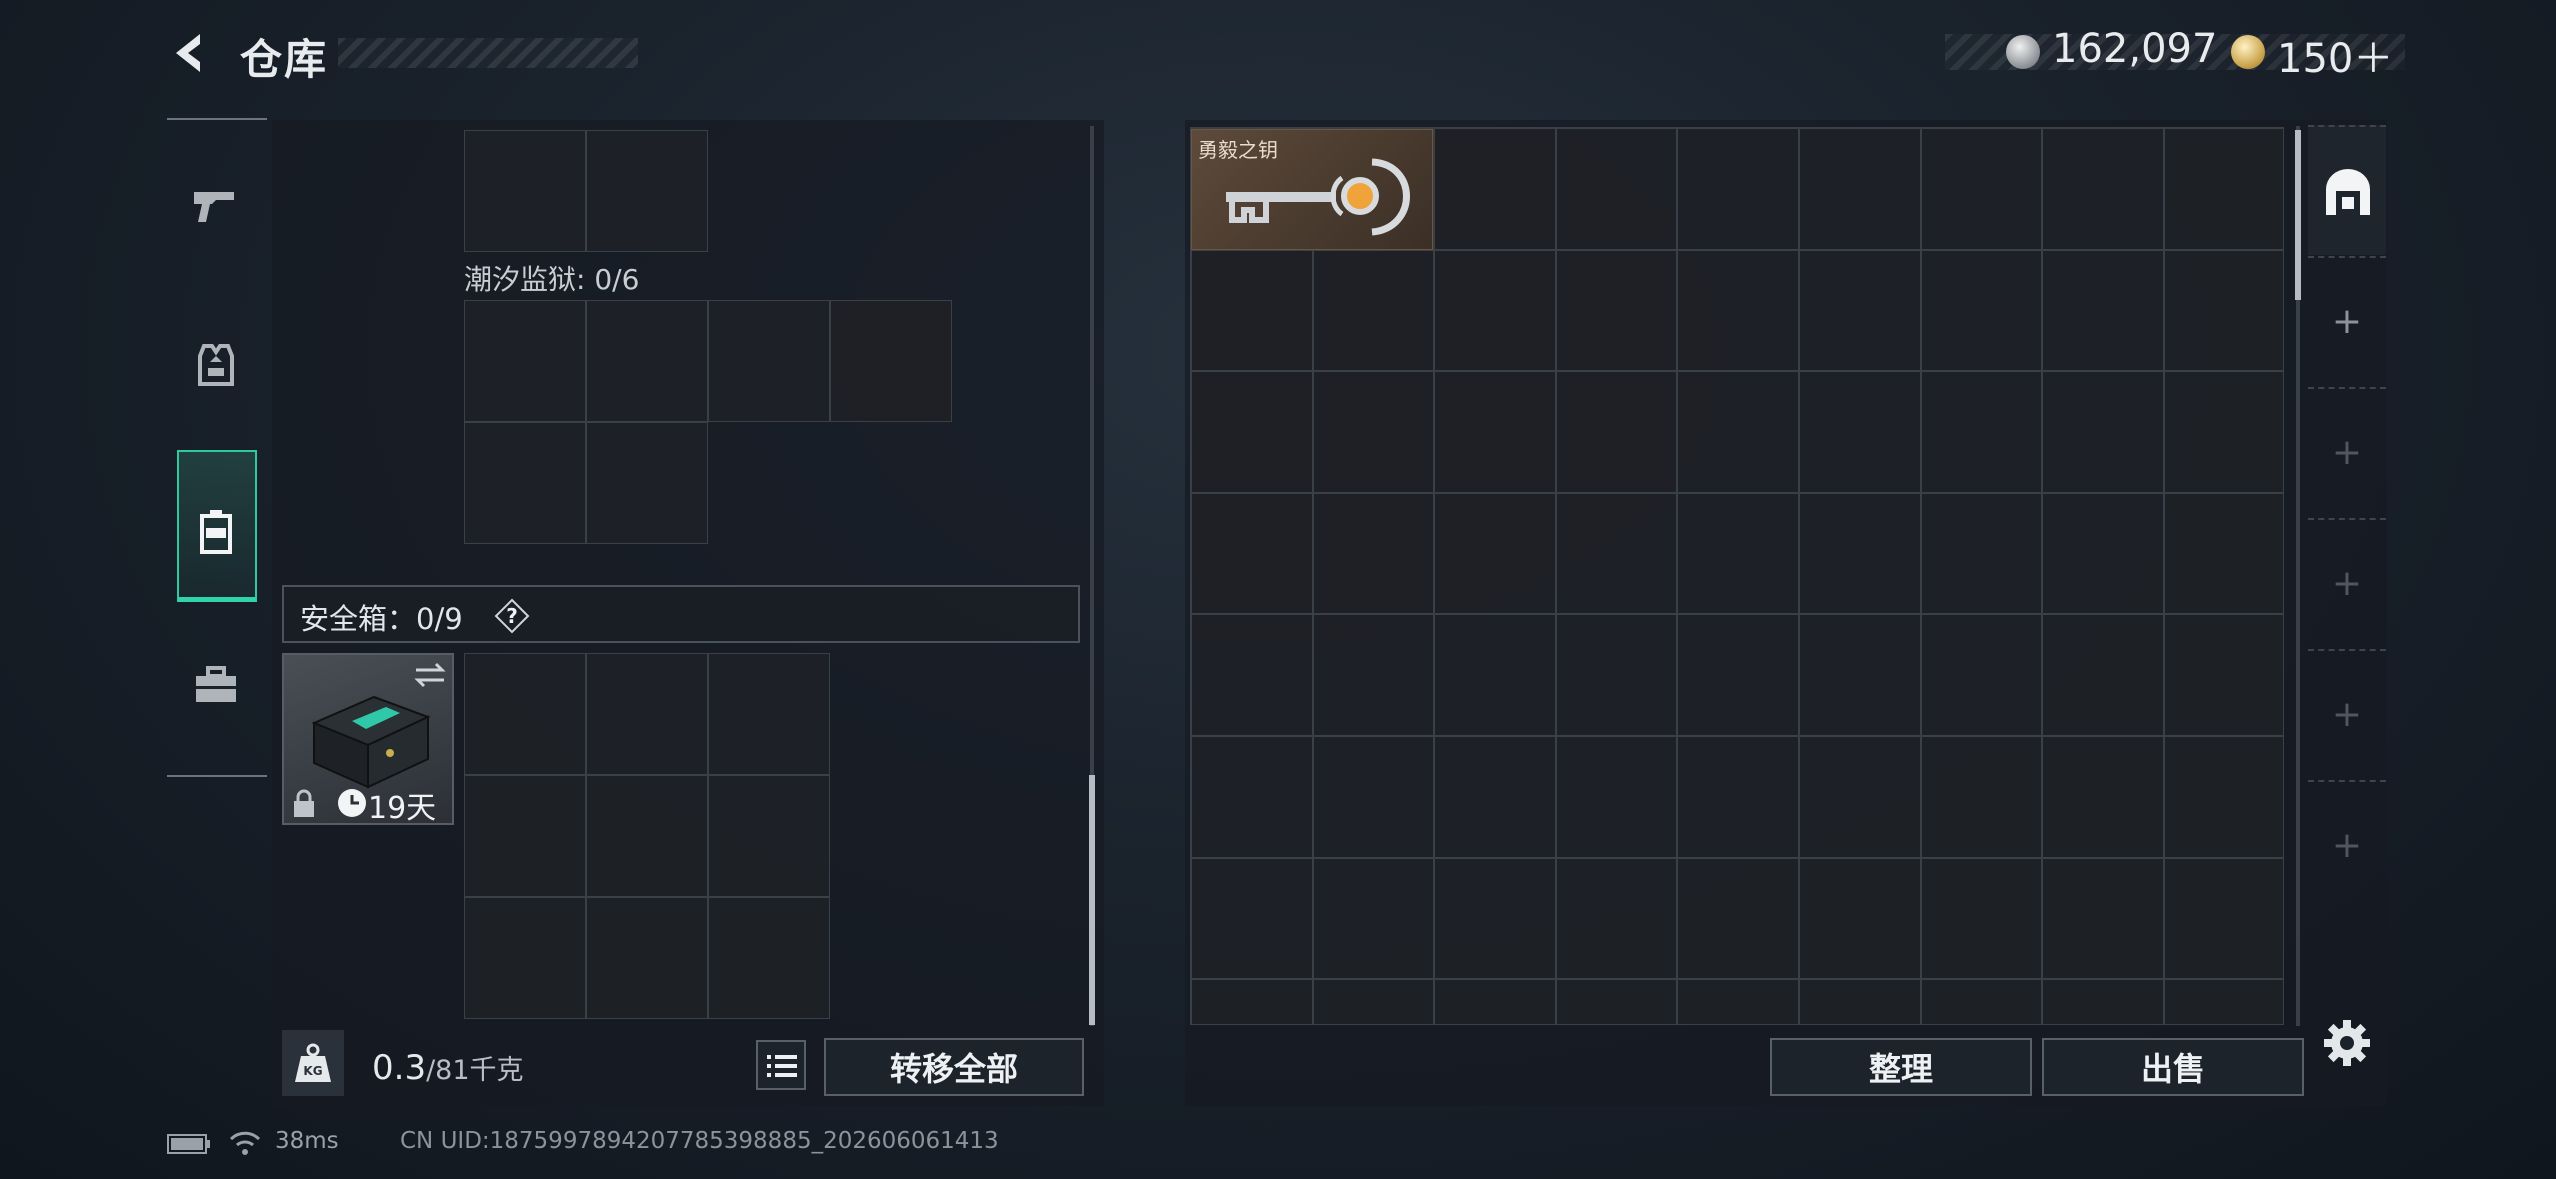 The image size is (2556, 1179). Describe the element at coordinates (2347, 583) in the screenshot. I see `stash-tab-add-3: +` at that location.